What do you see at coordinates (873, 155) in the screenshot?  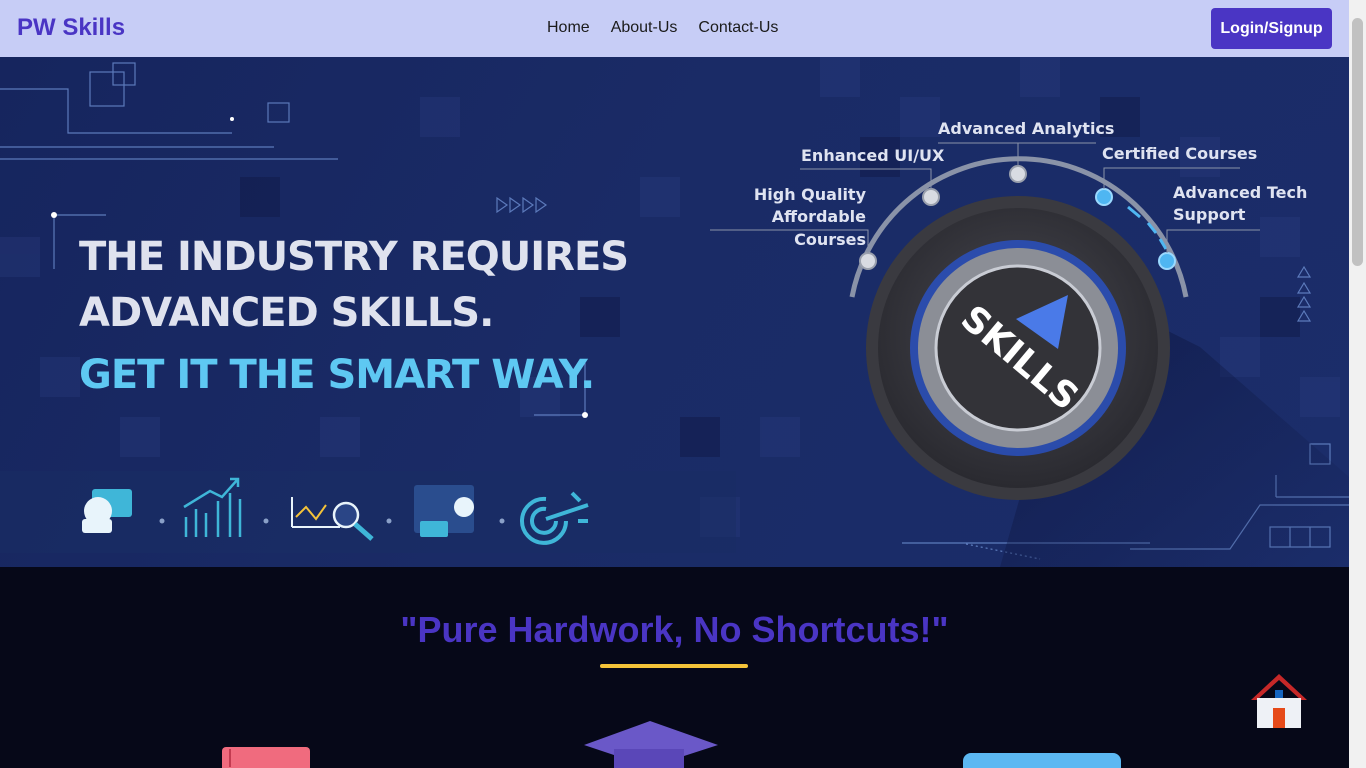 I see `feature-label-ui-ux: Enhanced UI/UX` at bounding box center [873, 155].